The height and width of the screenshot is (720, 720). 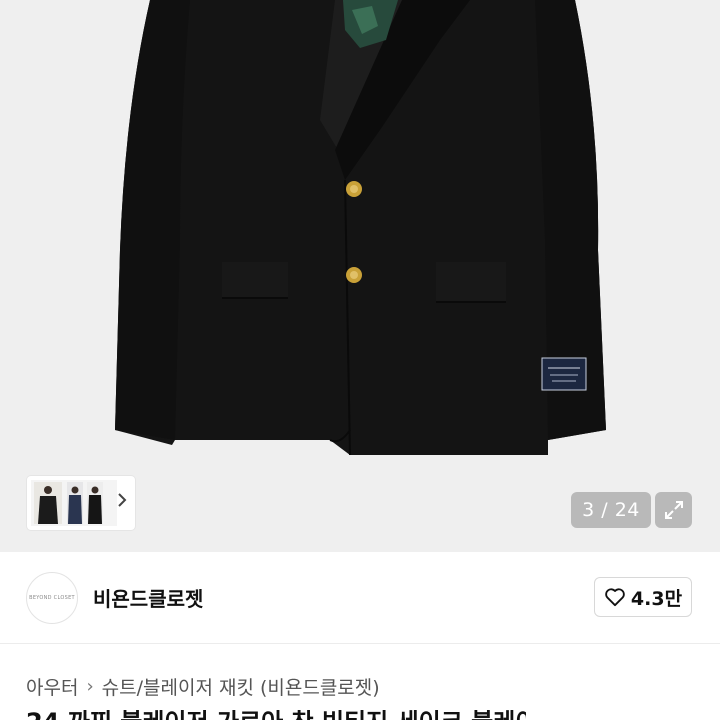 I want to click on seller-row: BEYOND CLOSET 비욘드클로젯 4.3만, so click(x=360, y=598).